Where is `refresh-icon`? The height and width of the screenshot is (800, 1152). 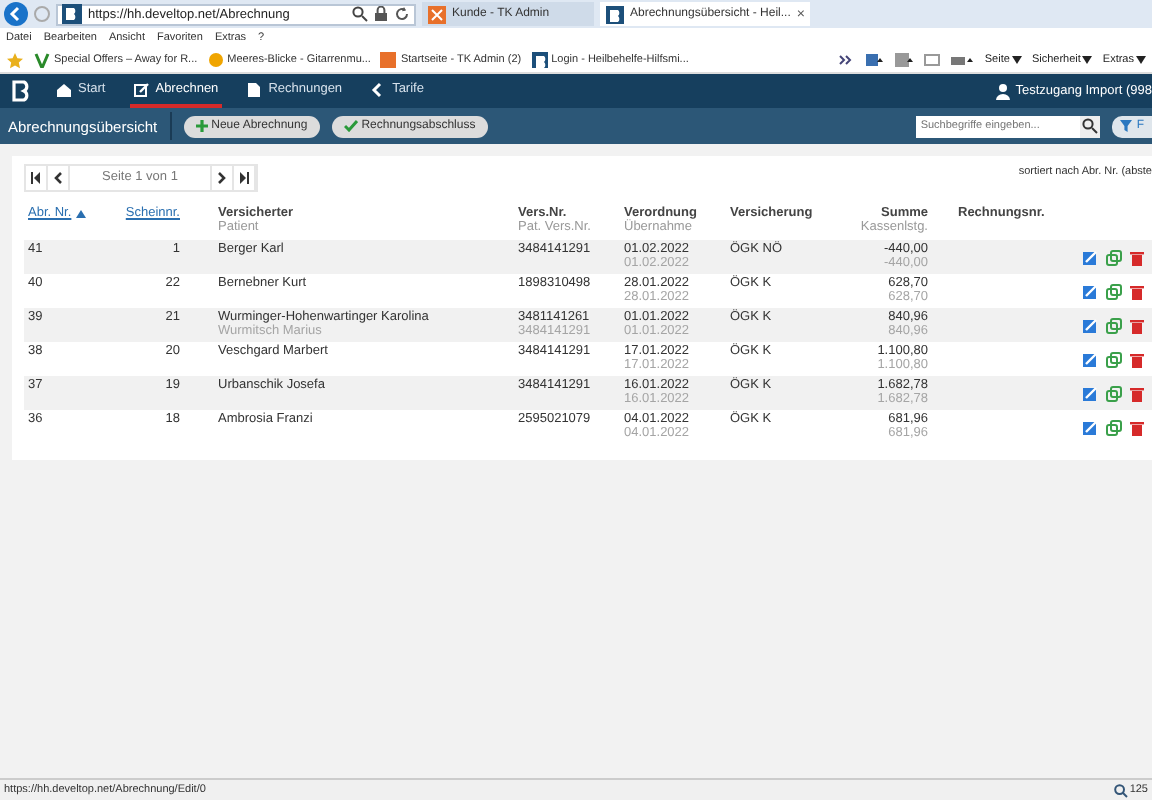
refresh-icon is located at coordinates (402, 14).